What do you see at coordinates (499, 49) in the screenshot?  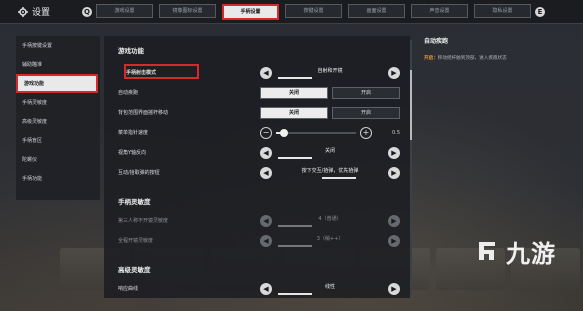 I see `description-panel: 自动疾跑 开启：移动摇杆触到顶部，进入疾跑状态` at bounding box center [499, 49].